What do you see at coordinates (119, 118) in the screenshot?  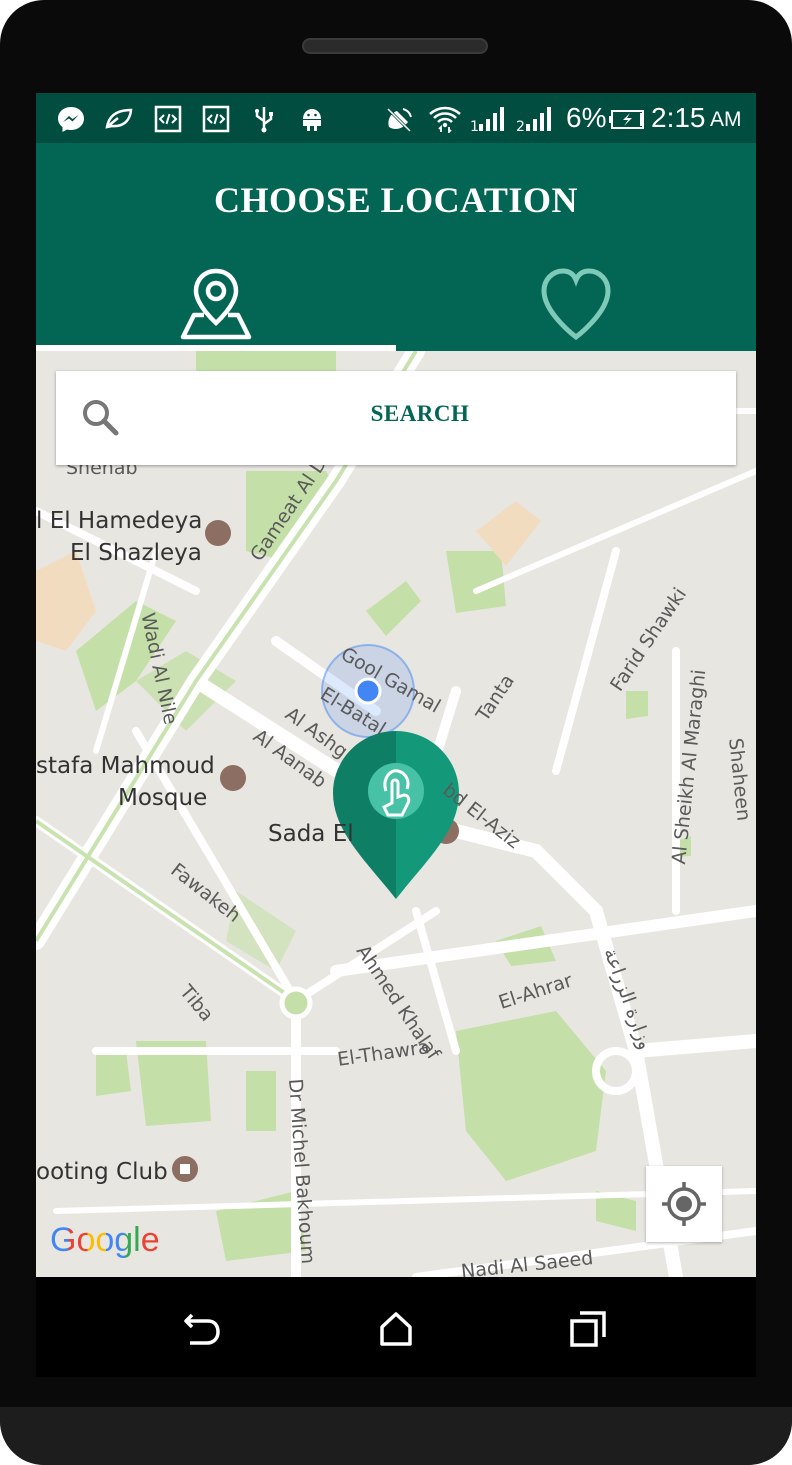 I see `chrome-leaf-icon` at bounding box center [119, 118].